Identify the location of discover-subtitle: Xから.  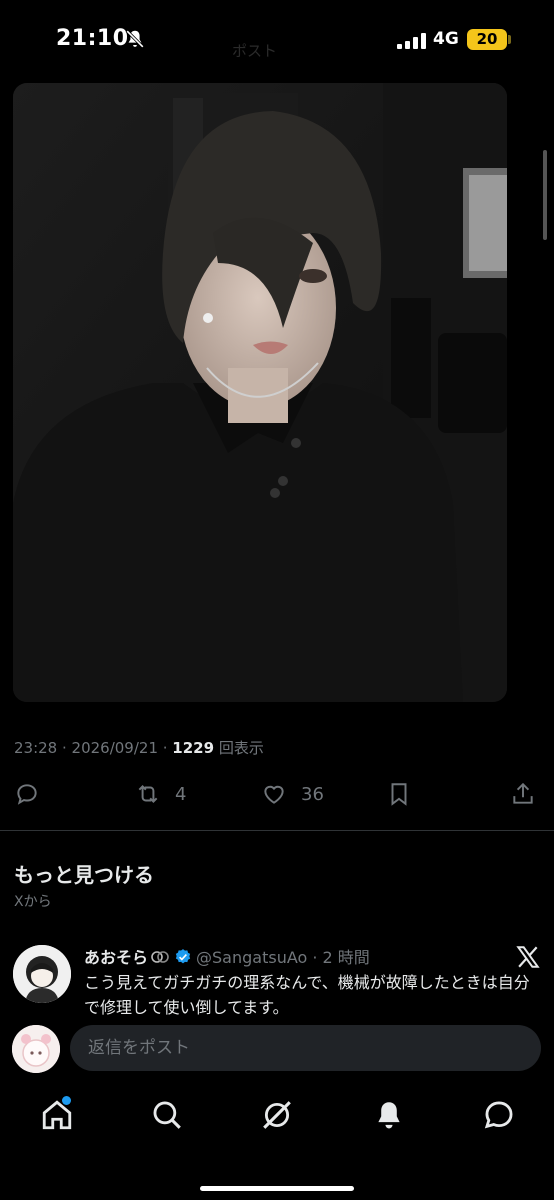
(33, 902).